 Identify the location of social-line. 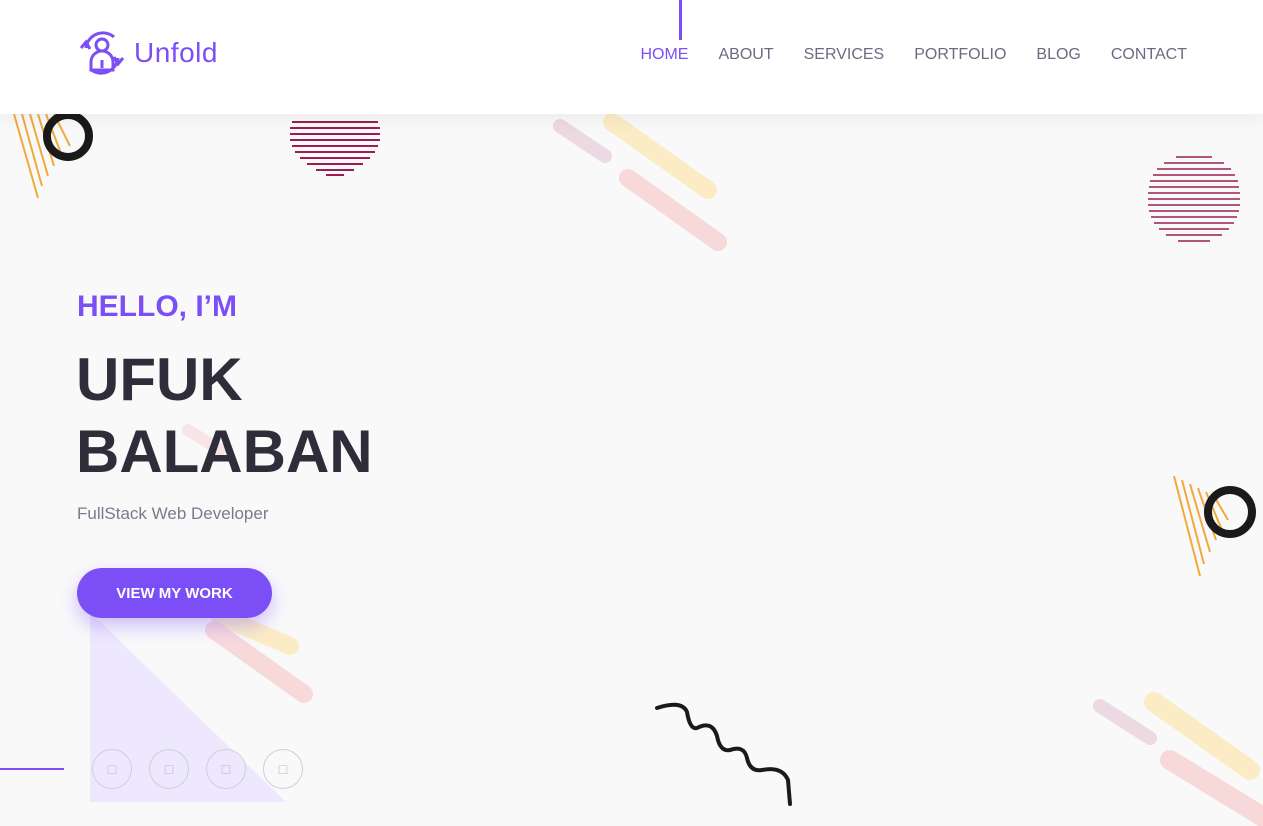
(32, 769).